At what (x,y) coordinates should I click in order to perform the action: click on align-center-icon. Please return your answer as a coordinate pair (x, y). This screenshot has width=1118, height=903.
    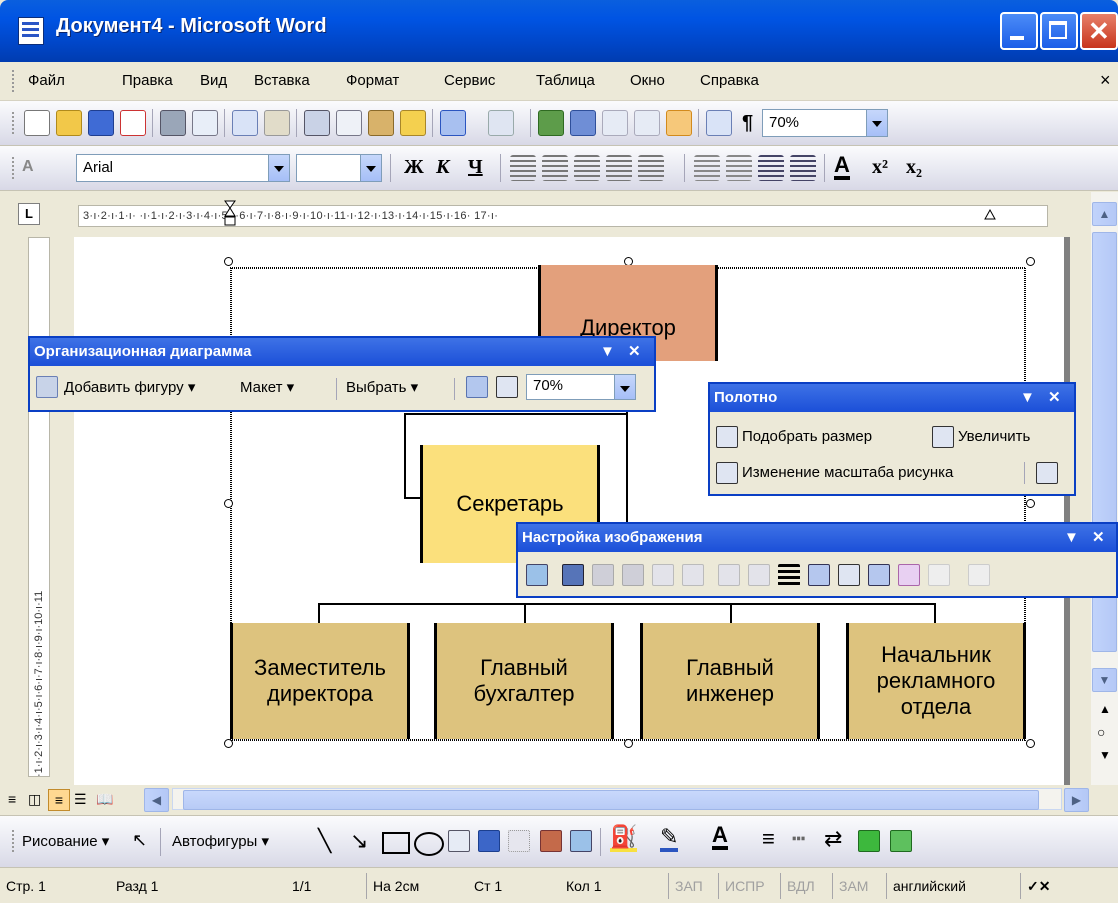
    Looking at the image, I should click on (555, 168).